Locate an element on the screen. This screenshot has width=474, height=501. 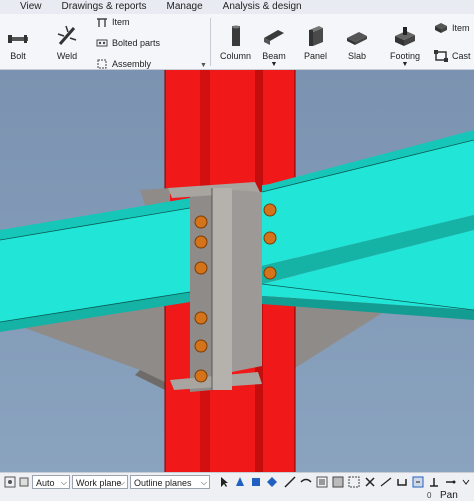
message-row: 0 Pan is located at coordinates (237, 495).